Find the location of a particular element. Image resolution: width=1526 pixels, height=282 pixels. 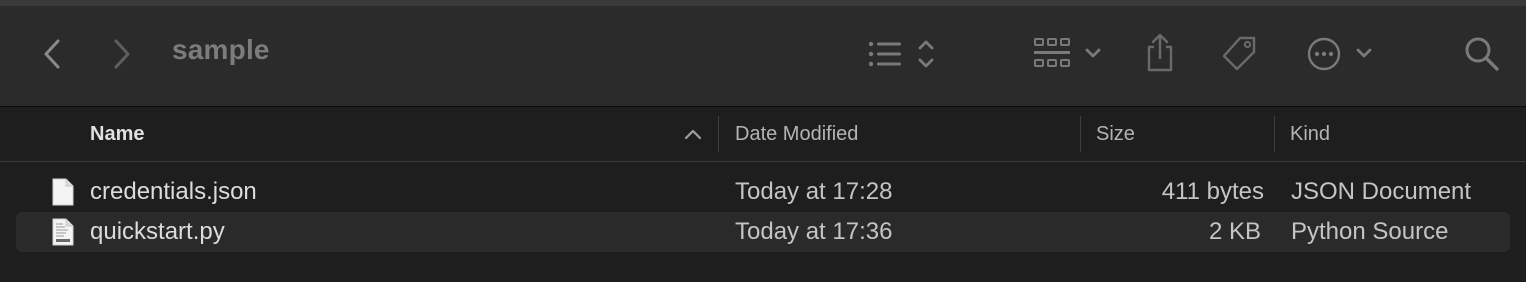

share-button is located at coordinates (1160, 53).